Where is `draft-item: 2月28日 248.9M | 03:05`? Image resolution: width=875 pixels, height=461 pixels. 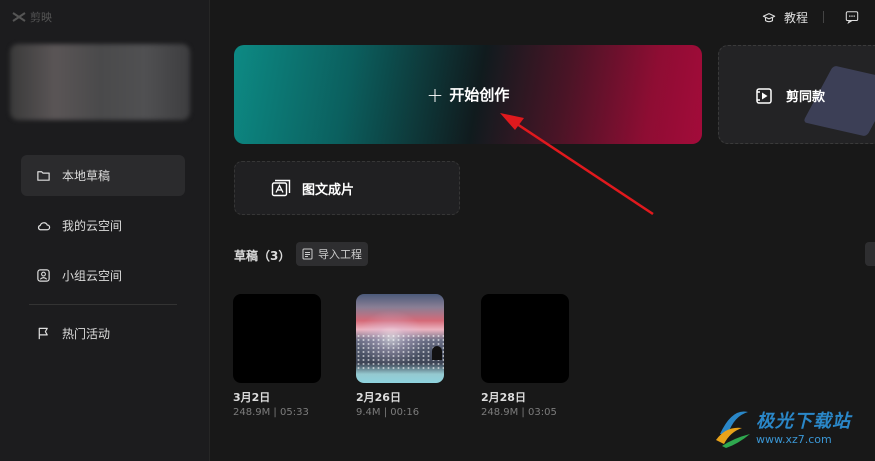
draft-item: 2月28日 248.9M | 03:05 is located at coordinates (526, 356).